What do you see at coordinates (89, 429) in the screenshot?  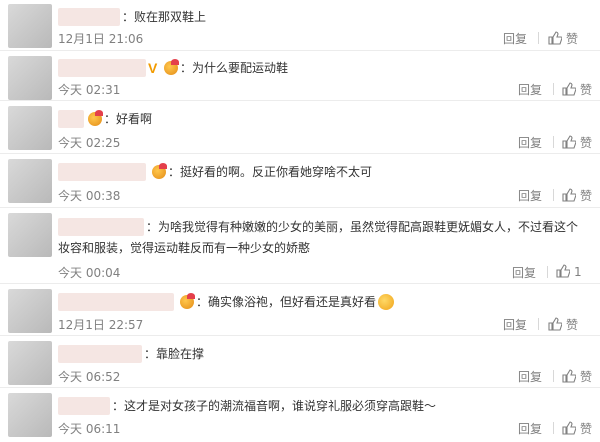 I see `comment-time: 今天 06:11` at bounding box center [89, 429].